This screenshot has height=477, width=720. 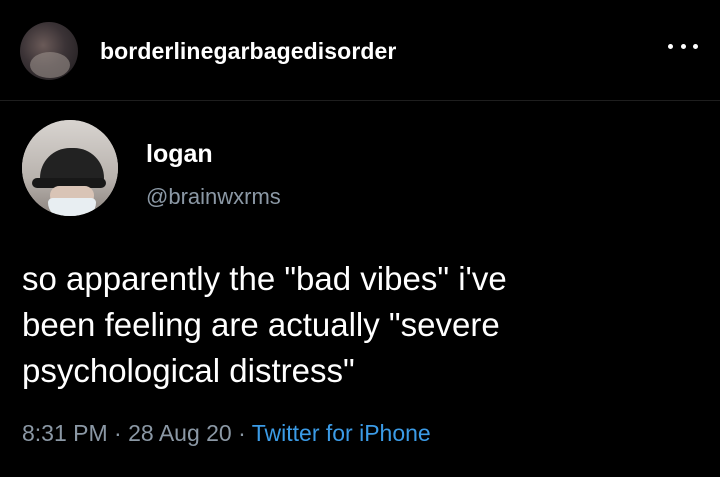 What do you see at coordinates (248, 51) in the screenshot?
I see `profile-username: borderlinegarbagedisorder` at bounding box center [248, 51].